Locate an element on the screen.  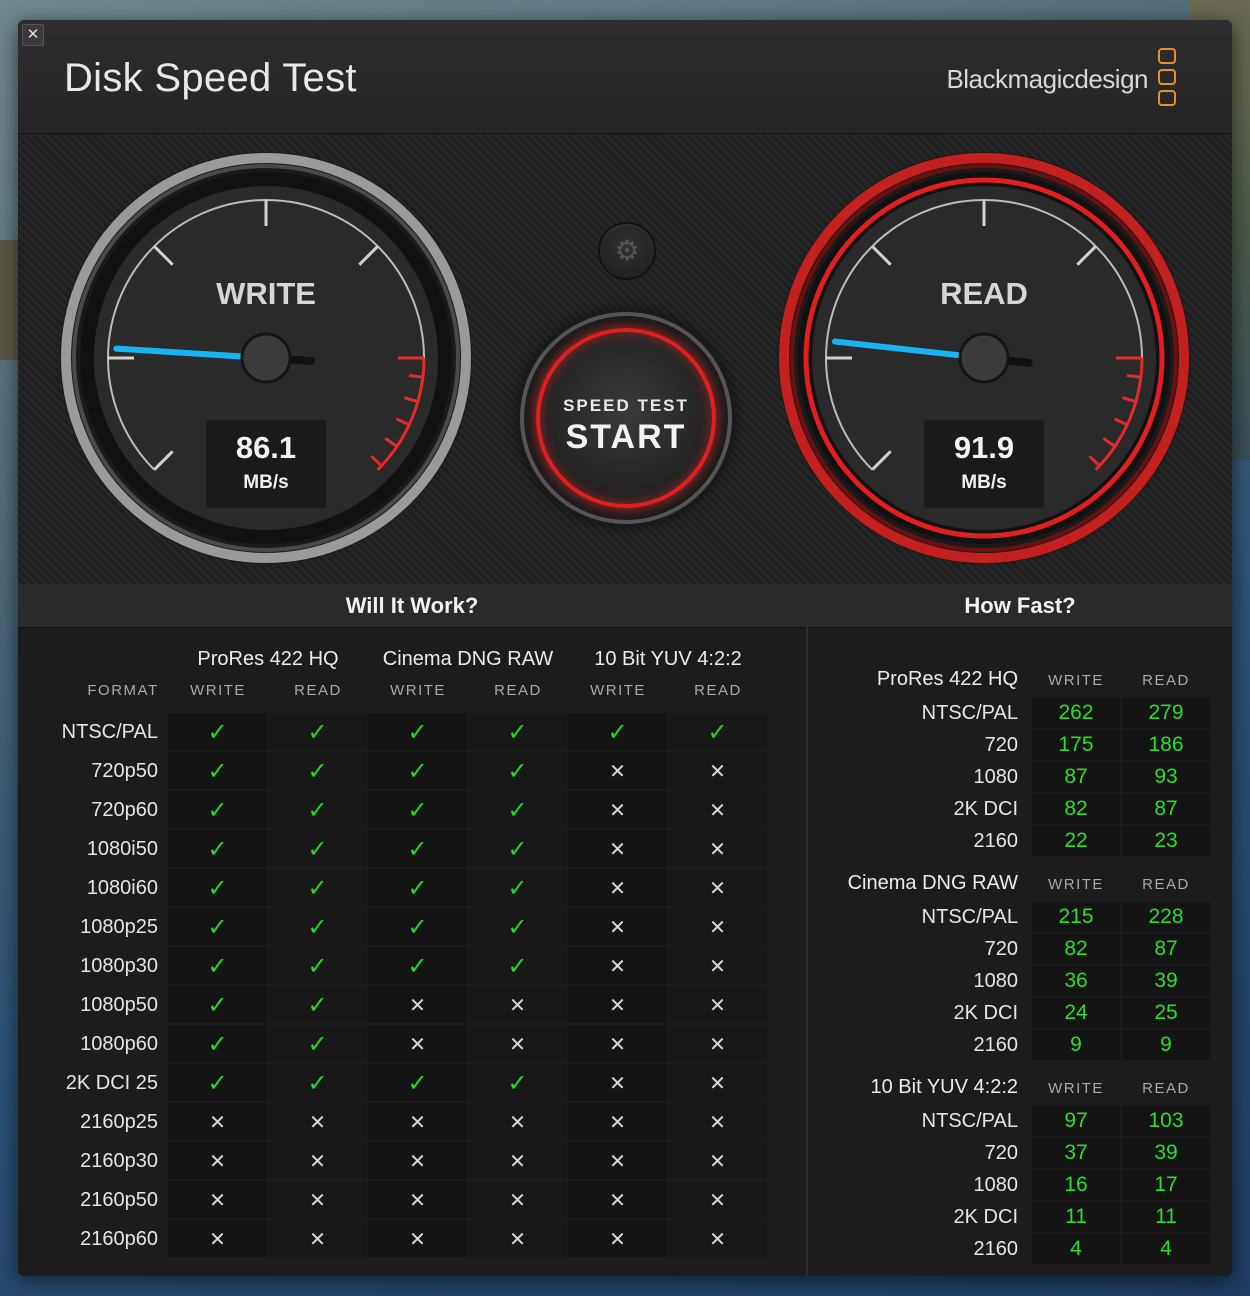
write-column-header: WRITE is located at coordinates (1076, 884).